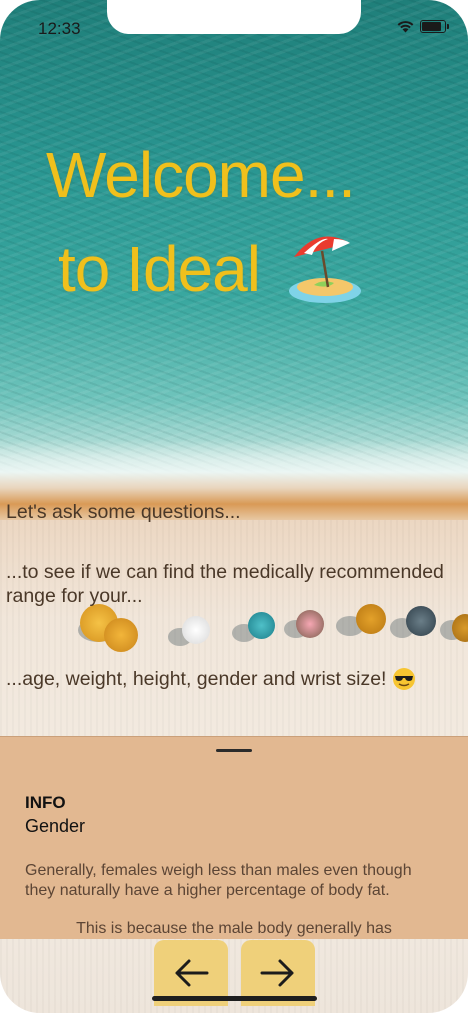  Describe the element at coordinates (434, 26) in the screenshot. I see `battery-icon` at that location.